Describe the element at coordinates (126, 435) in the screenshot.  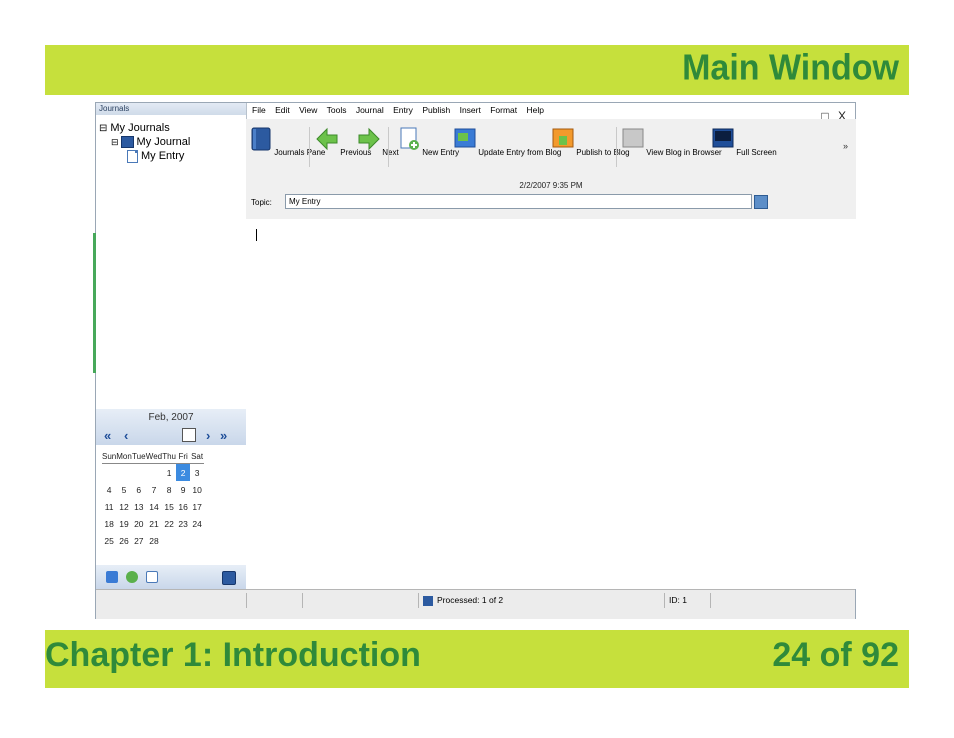
I see `prev-month-button: ‹` at that location.